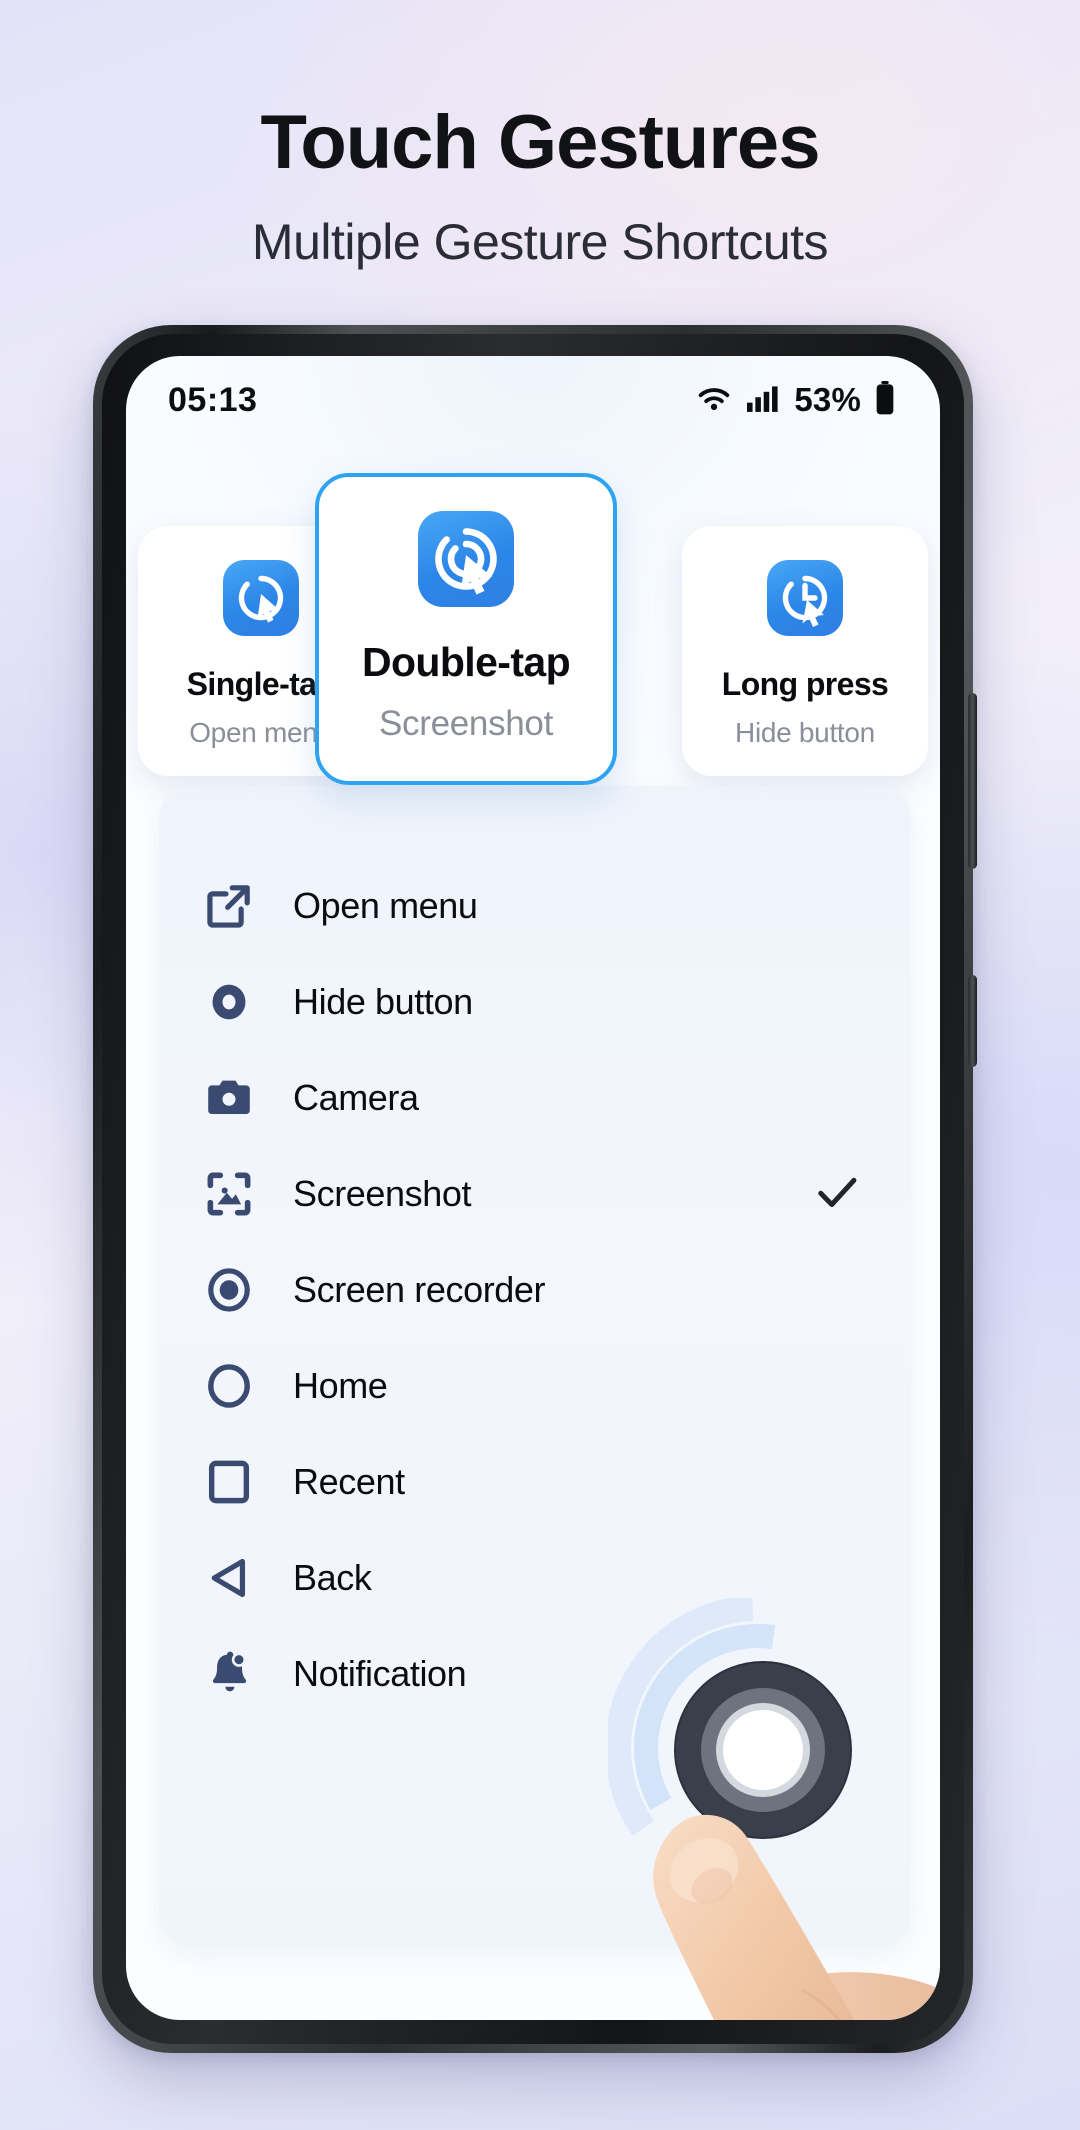 The height and width of the screenshot is (2130, 1080). What do you see at coordinates (466, 723) in the screenshot?
I see `gesture-card-subtitle: Screenshot` at bounding box center [466, 723].